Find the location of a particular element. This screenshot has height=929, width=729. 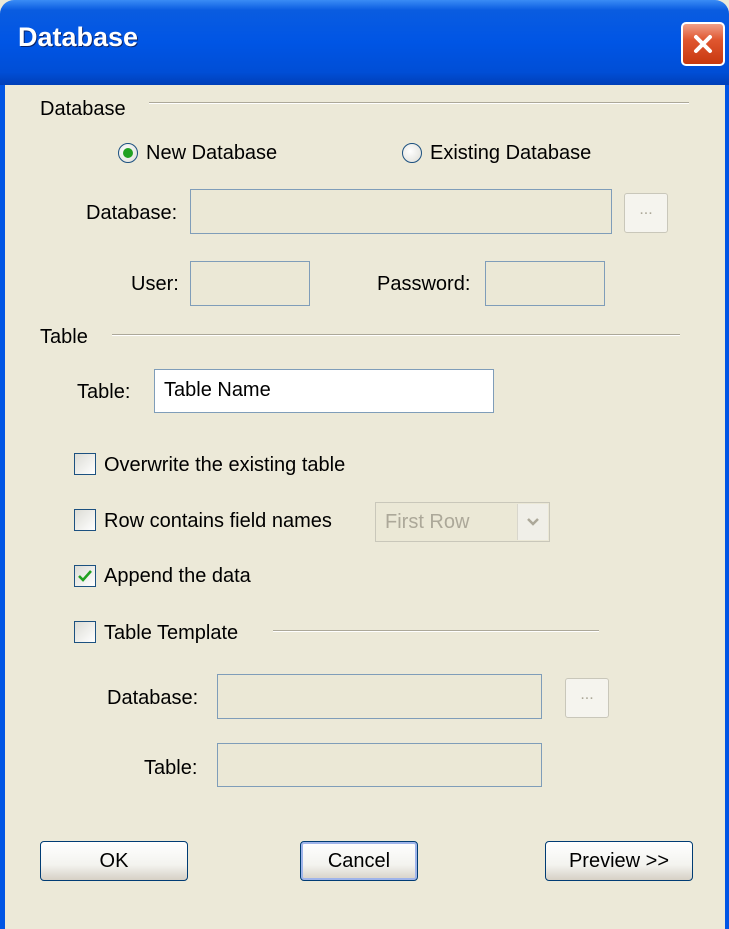

password-field is located at coordinates (545, 283).